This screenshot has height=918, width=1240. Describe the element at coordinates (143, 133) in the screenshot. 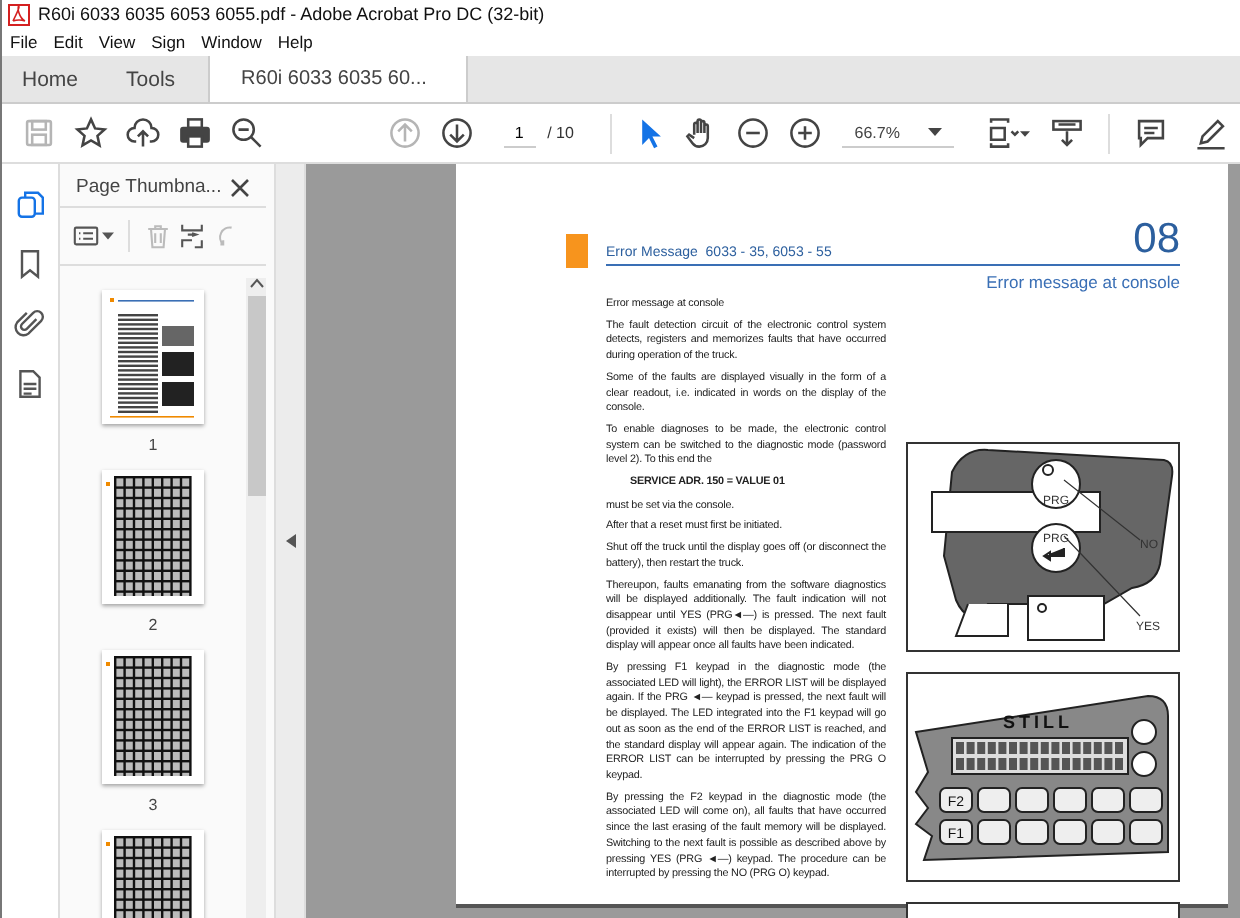

I see `upload-cloud-icon` at that location.